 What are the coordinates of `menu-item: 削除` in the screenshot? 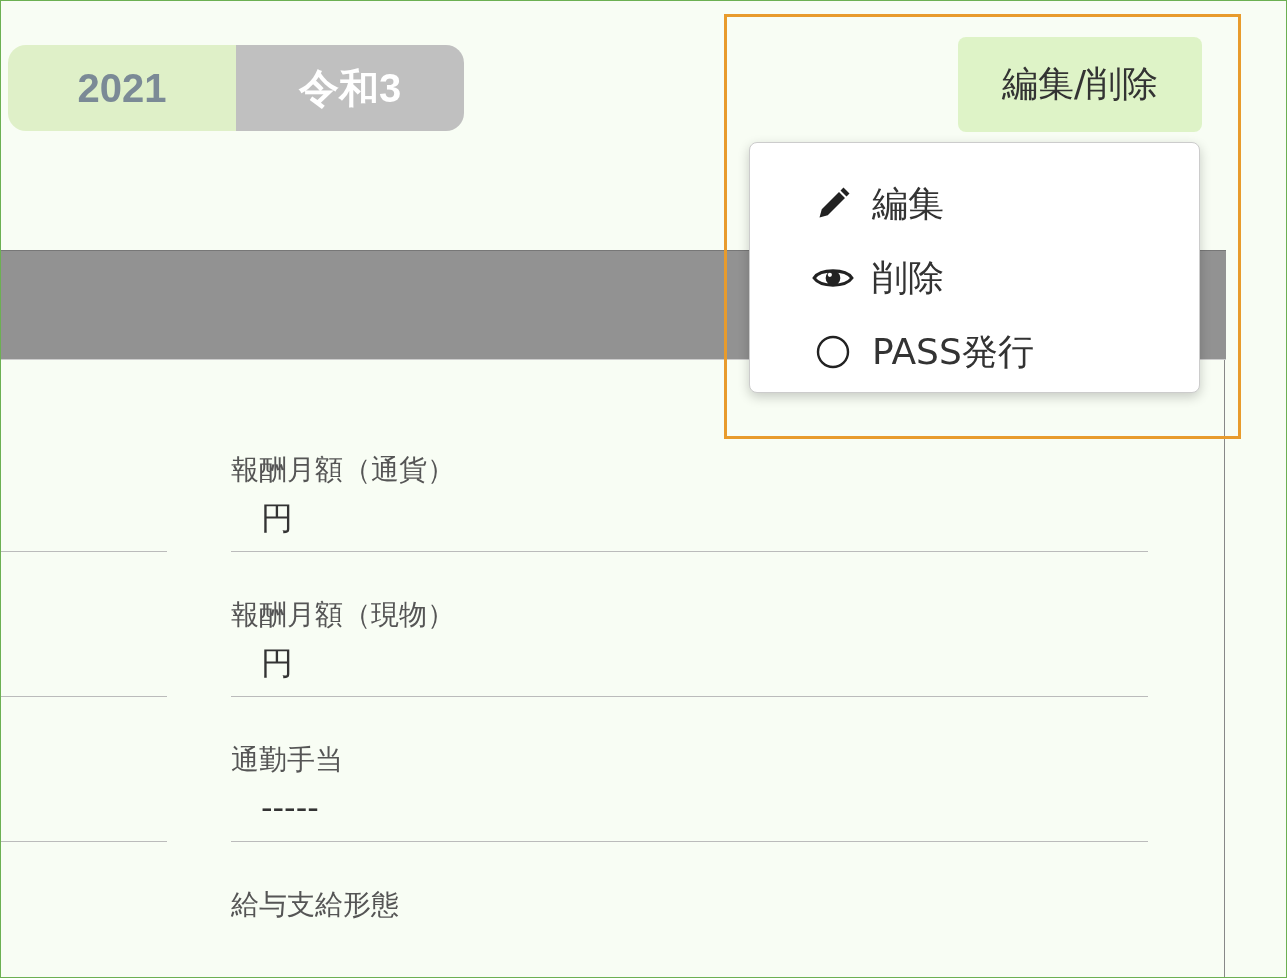 It's located at (1005, 278).